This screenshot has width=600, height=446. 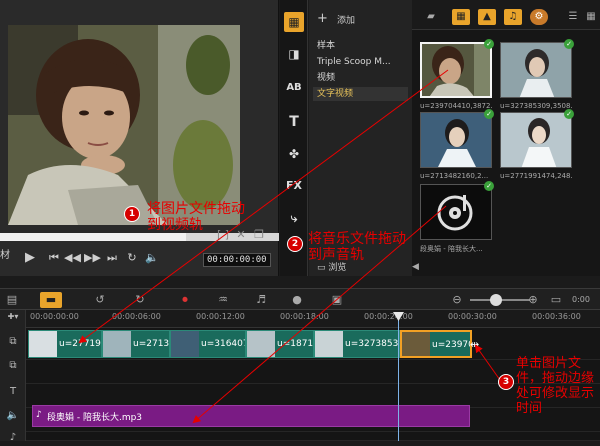 What do you see at coordinates (294, 186) in the screenshot?
I see `filter-fx-icon: FX` at bounding box center [294, 186].